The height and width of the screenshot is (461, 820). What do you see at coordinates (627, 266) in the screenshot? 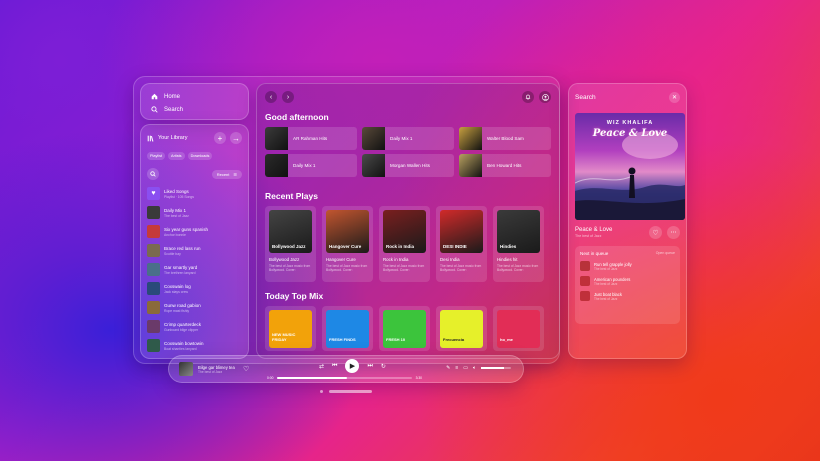
I see `queue-item: Run tell grapple jolly The best of Jazz` at bounding box center [627, 266].